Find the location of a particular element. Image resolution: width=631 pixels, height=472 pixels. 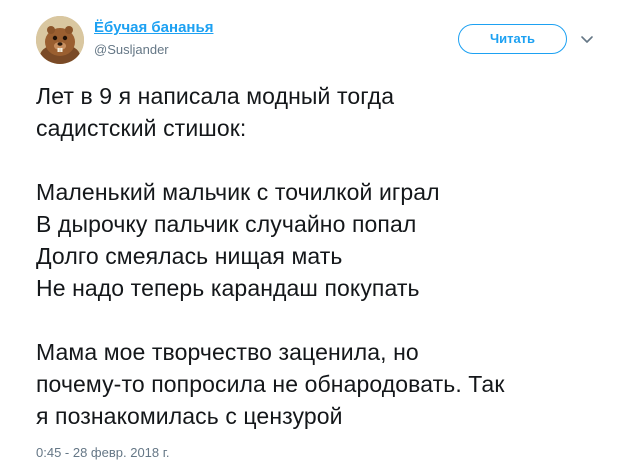

tweet-line: Лет в 9 я написала модный тогда is located at coordinates (215, 96).